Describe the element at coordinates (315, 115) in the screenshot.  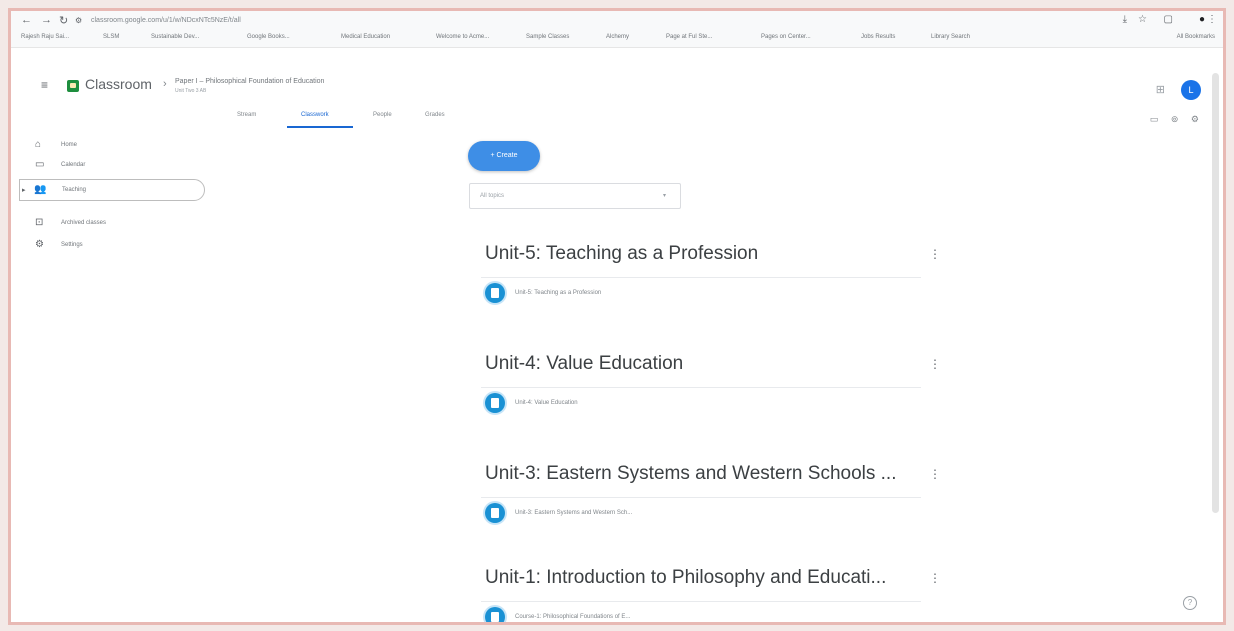
I see `tab-classwork: Classwork` at that location.